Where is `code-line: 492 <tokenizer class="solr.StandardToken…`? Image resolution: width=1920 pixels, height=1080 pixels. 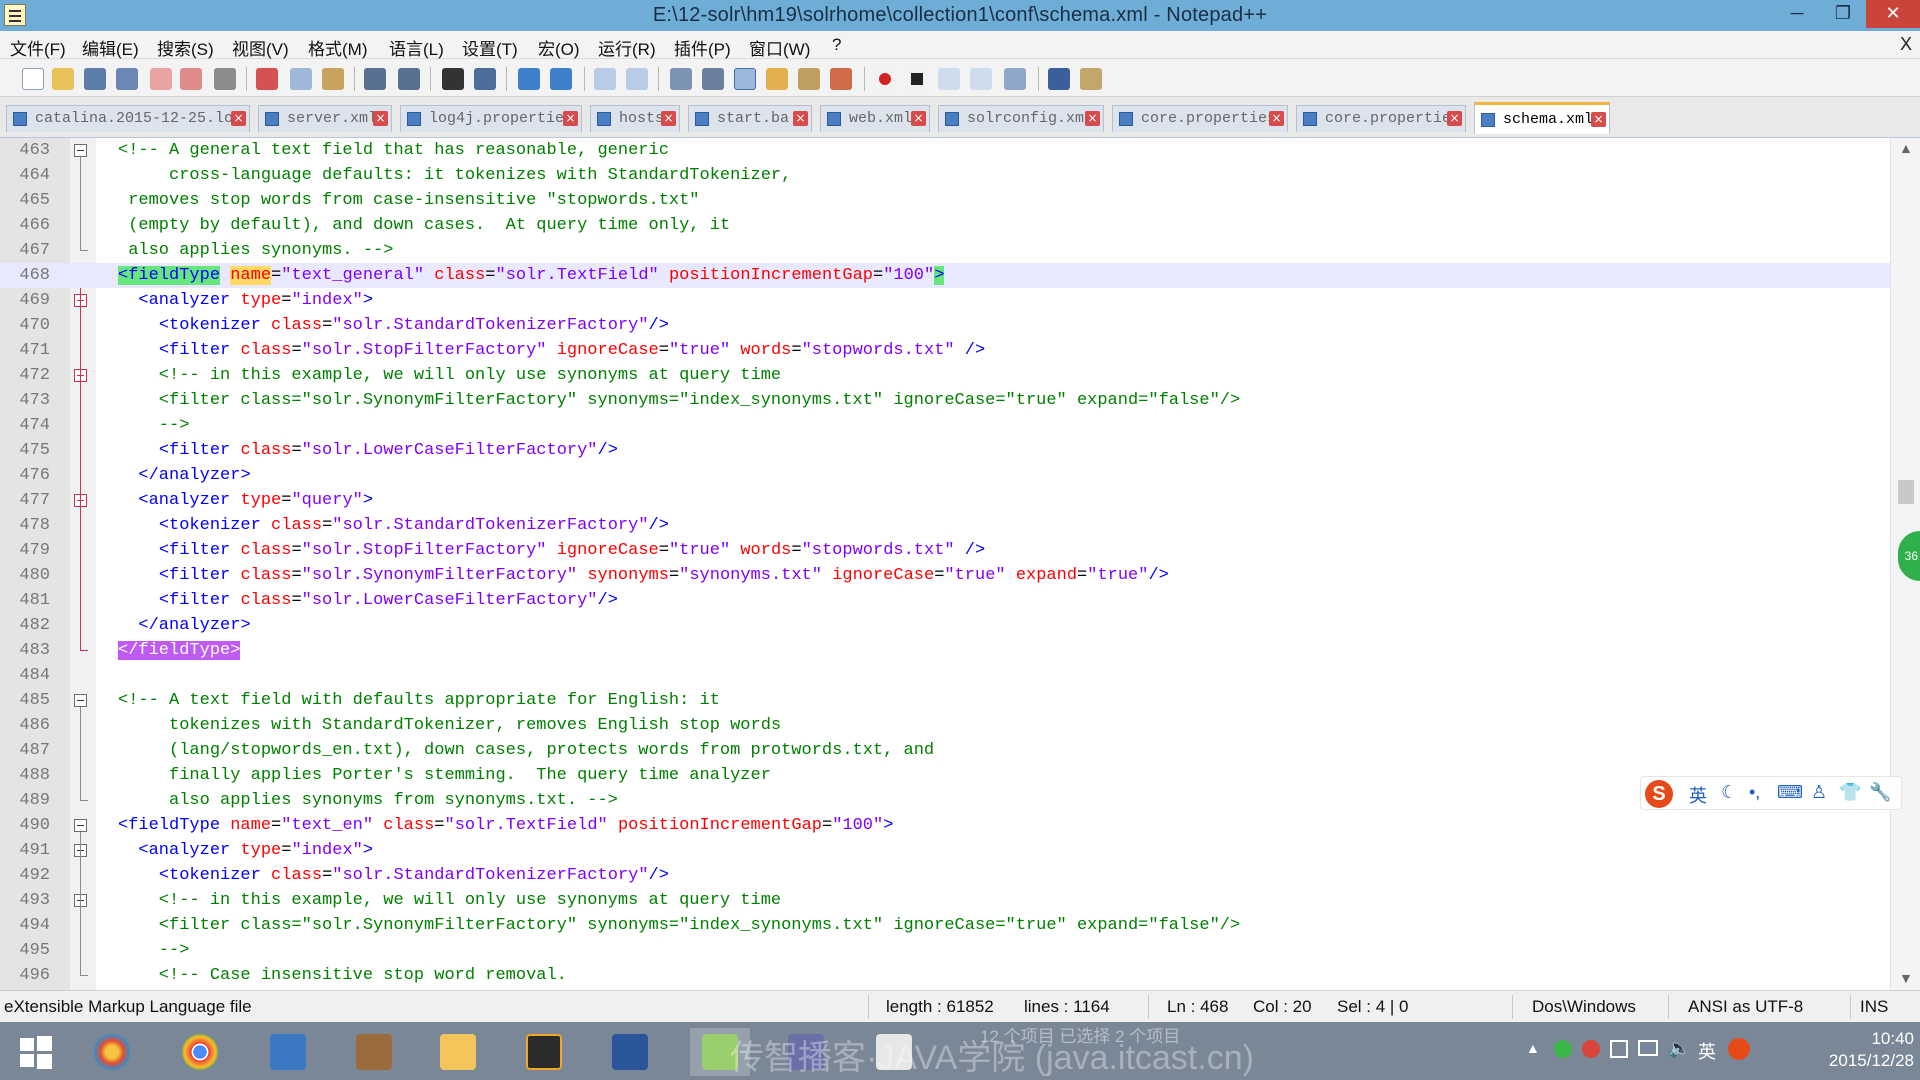
code-line: 492 <tokenizer class="solr.StandardToken… is located at coordinates (945, 875).